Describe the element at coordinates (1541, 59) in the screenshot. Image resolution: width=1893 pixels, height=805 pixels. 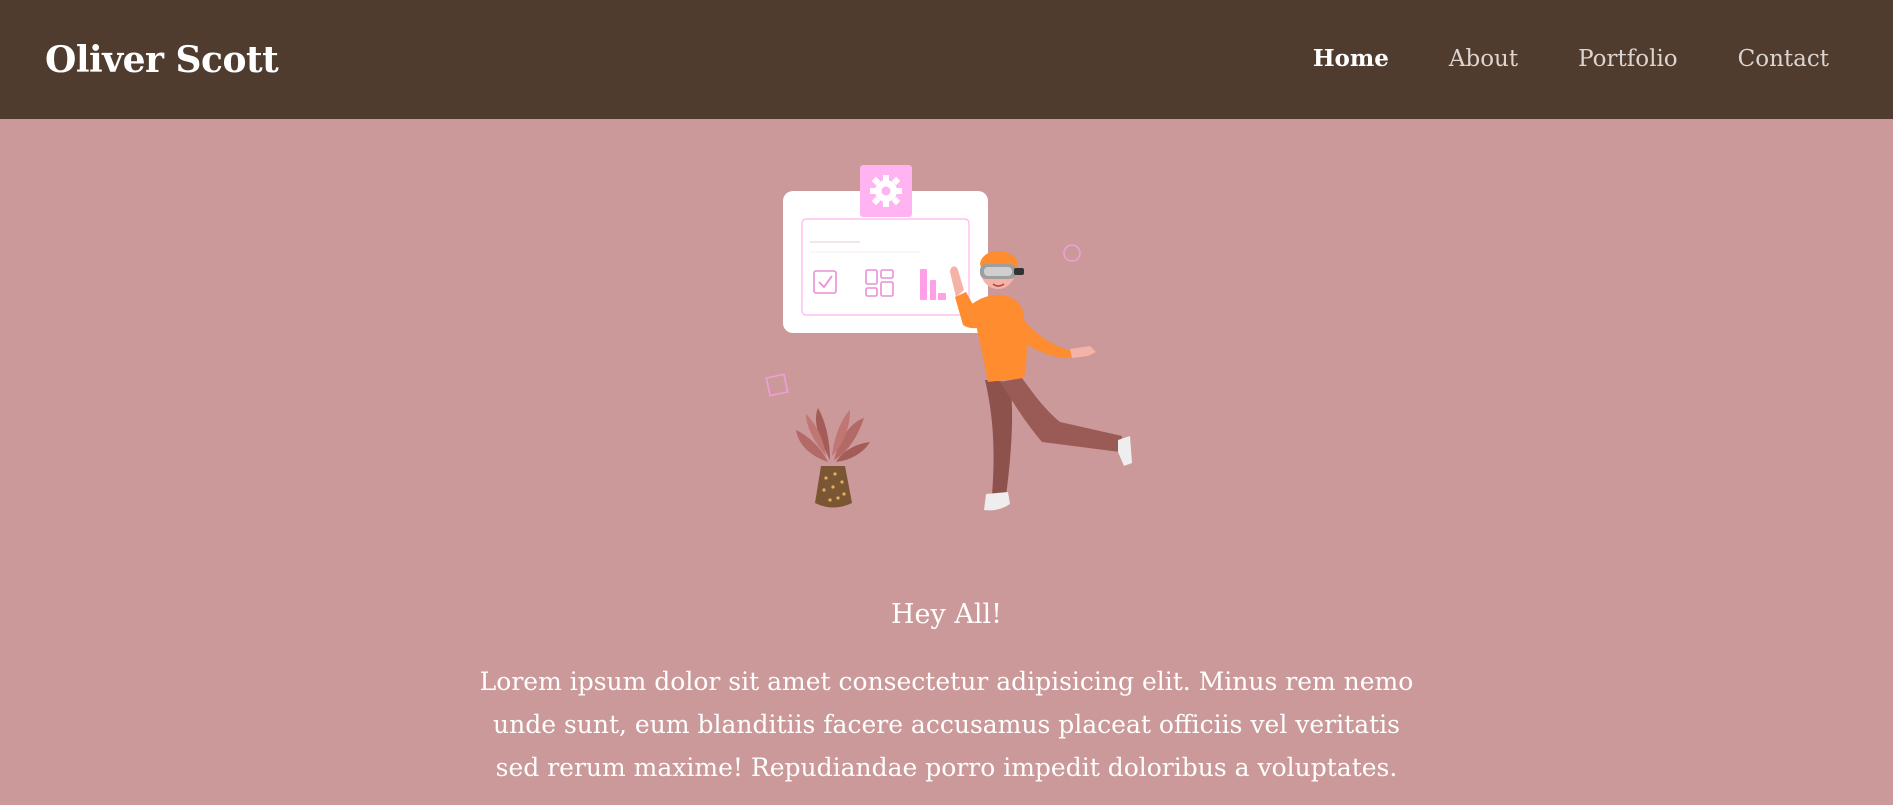
I see `nav-links: Home About Portfolio Contact` at that location.